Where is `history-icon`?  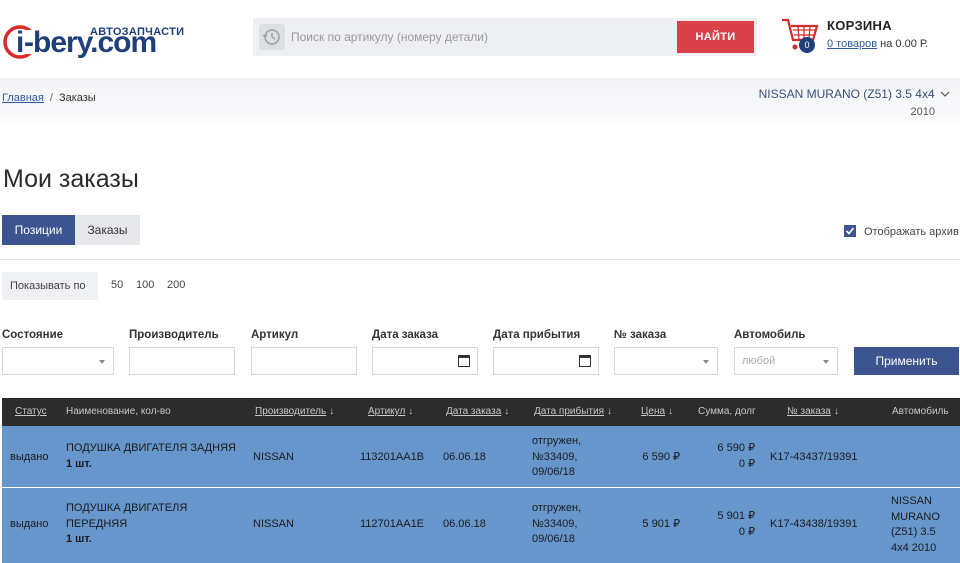
history-icon is located at coordinates (272, 37).